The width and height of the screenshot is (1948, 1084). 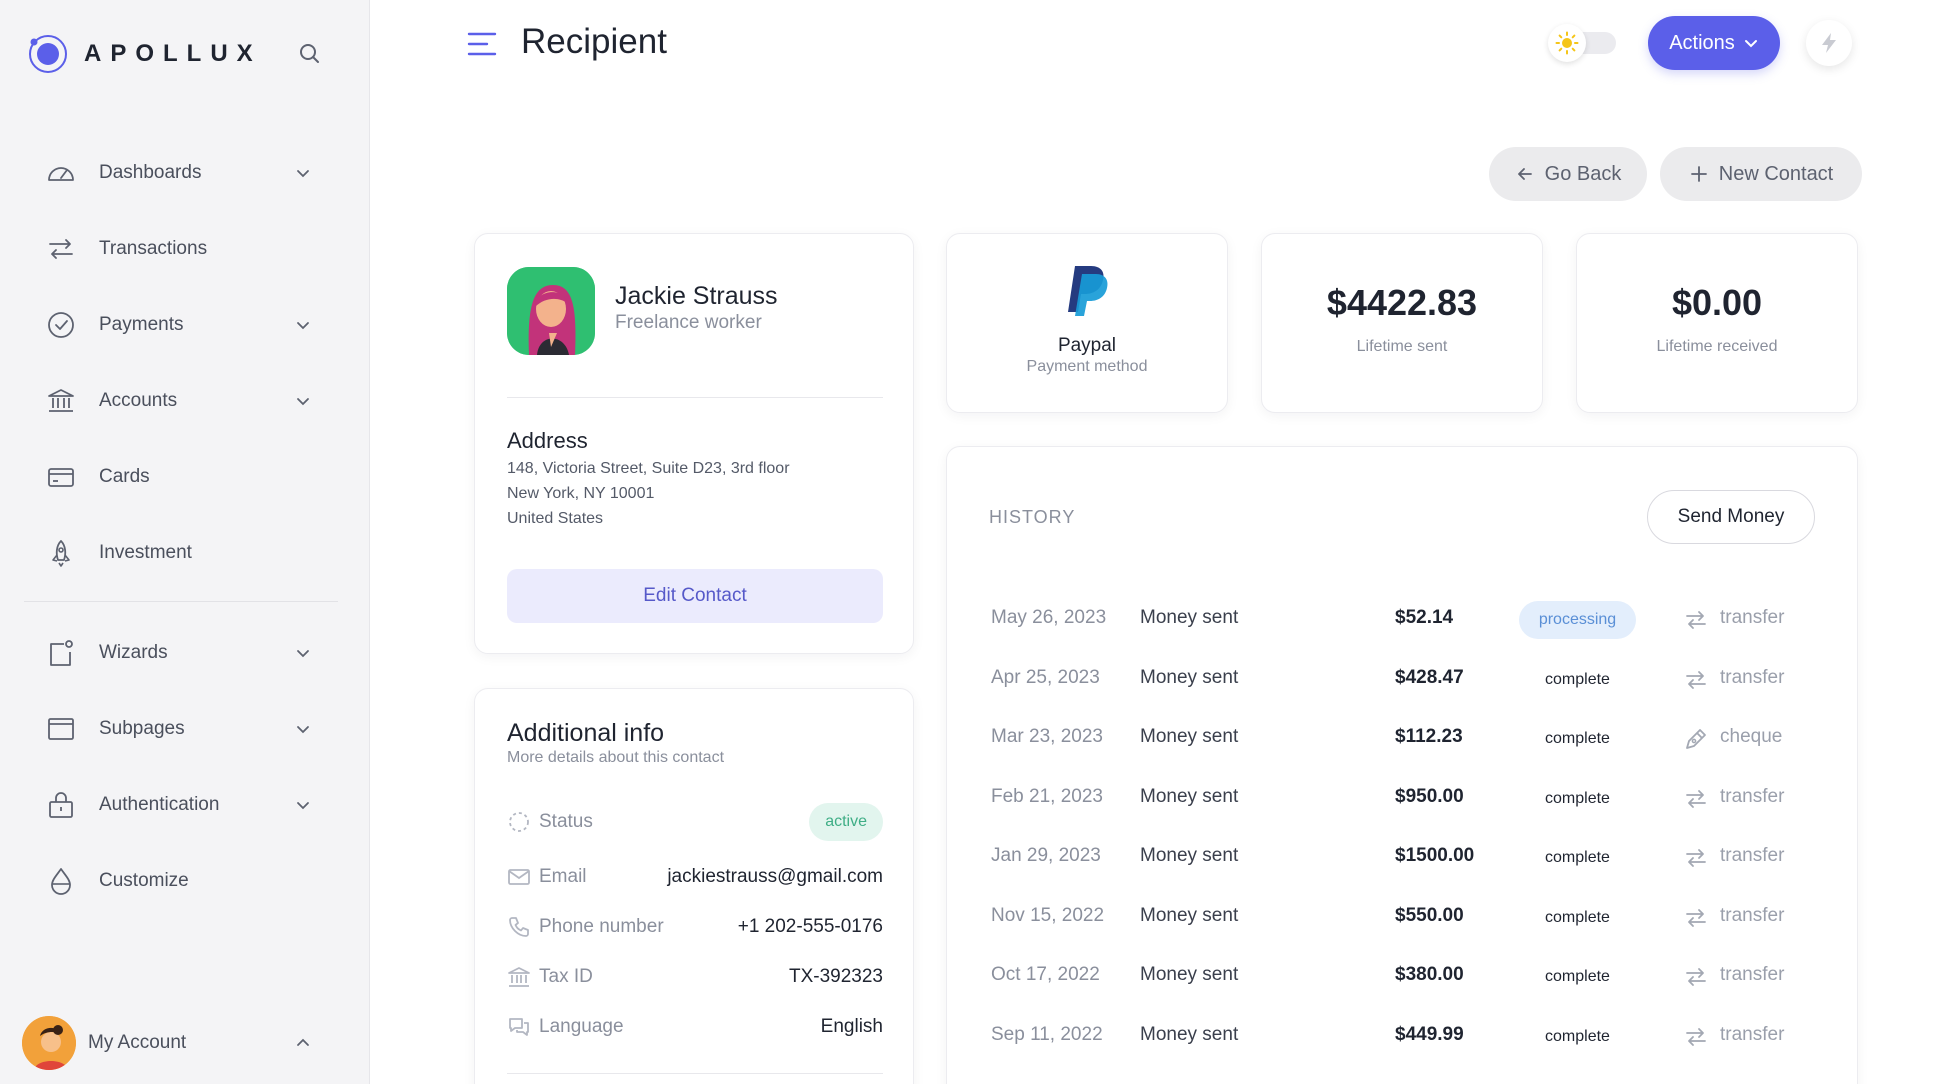 I want to click on go-back-button: Go Back, so click(x=1568, y=174).